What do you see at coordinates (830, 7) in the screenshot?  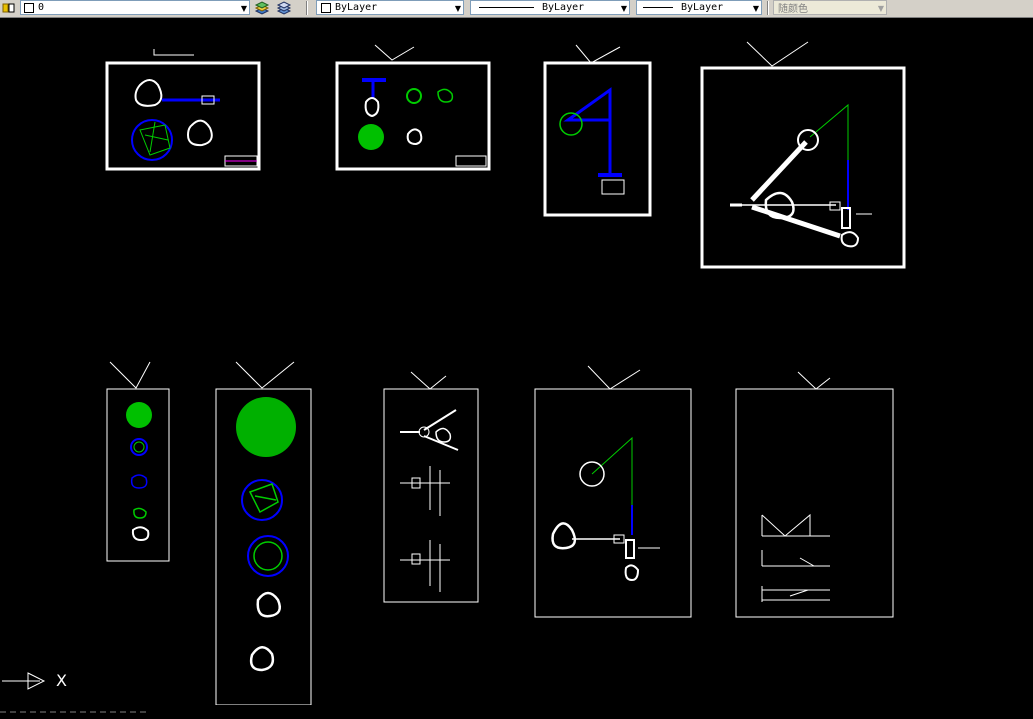 I see `plotstyle-control-dropdown: 随颜色 ▼` at bounding box center [830, 7].